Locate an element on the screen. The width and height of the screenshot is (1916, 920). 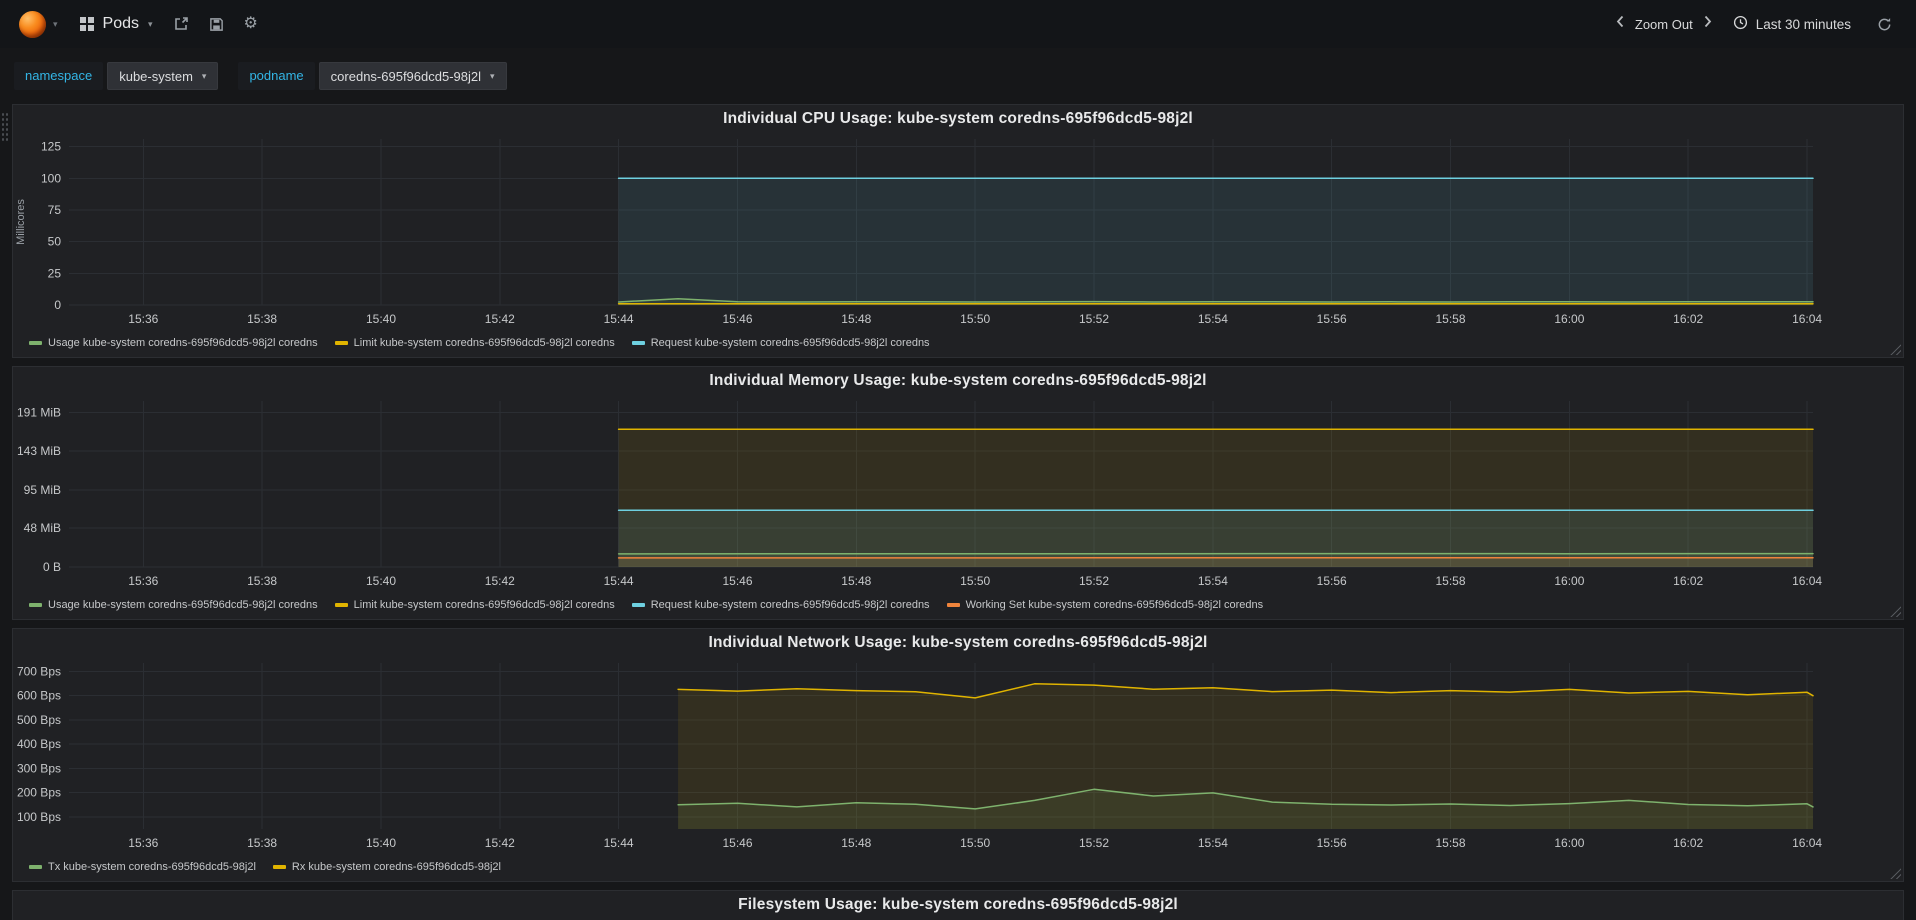
svg-text: 48 MiB is located at coordinates (42, 528).